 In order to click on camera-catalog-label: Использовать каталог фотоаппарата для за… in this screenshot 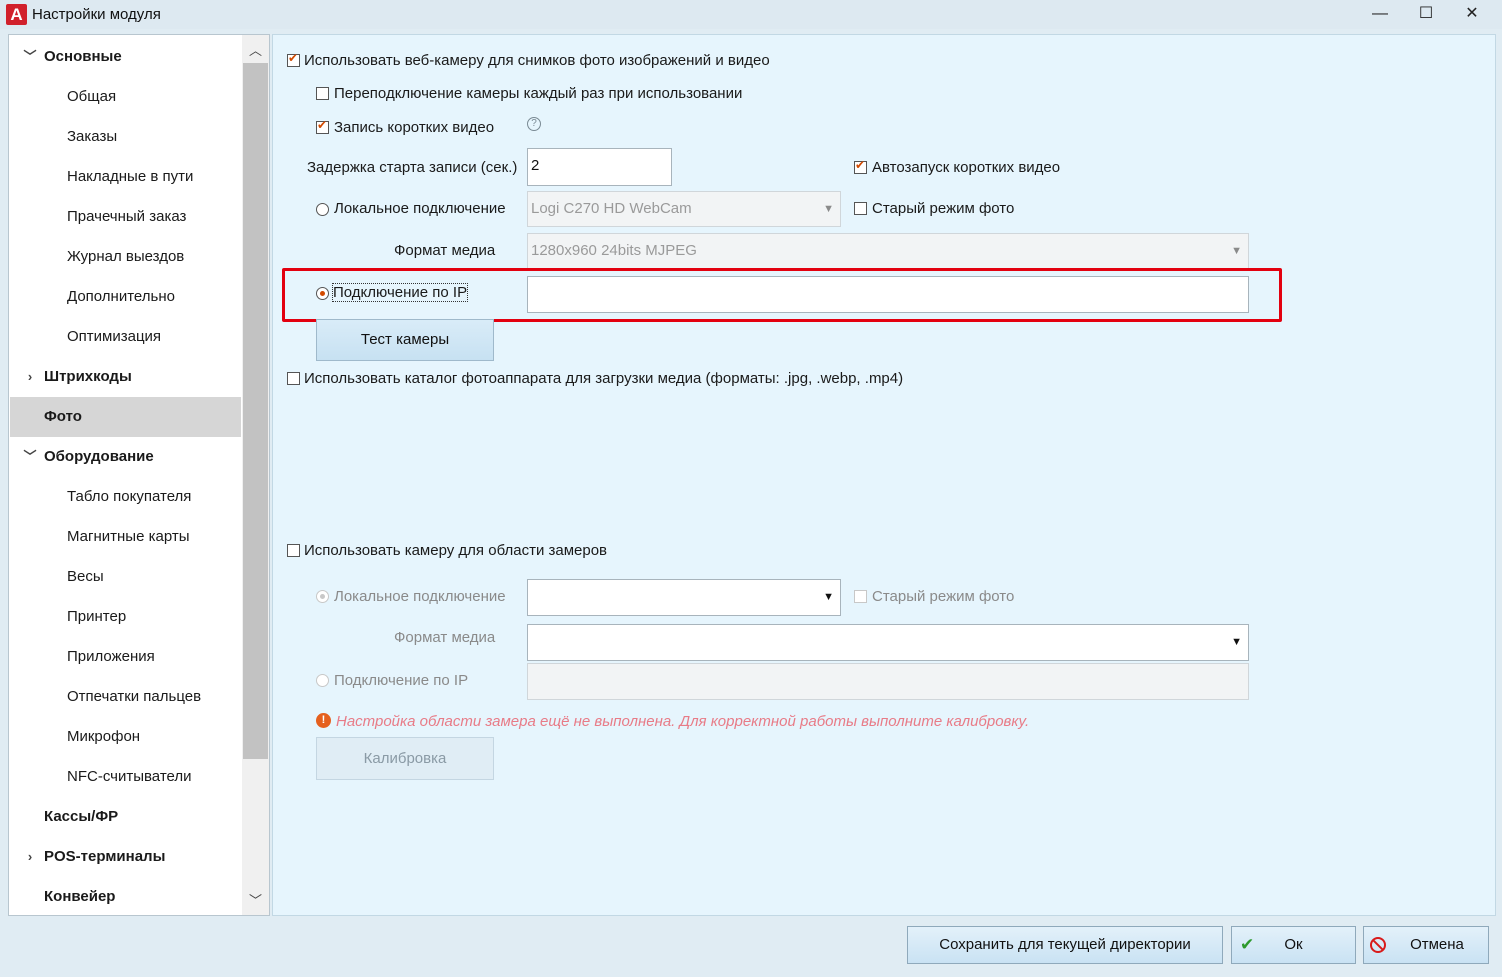, I will do `click(603, 378)`.